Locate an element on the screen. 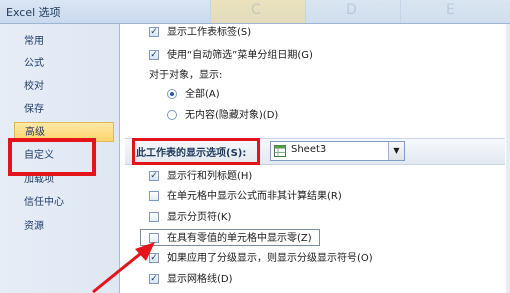  option-label: 使用“自动筛选”菜单分组日期(G) is located at coordinates (240, 55).